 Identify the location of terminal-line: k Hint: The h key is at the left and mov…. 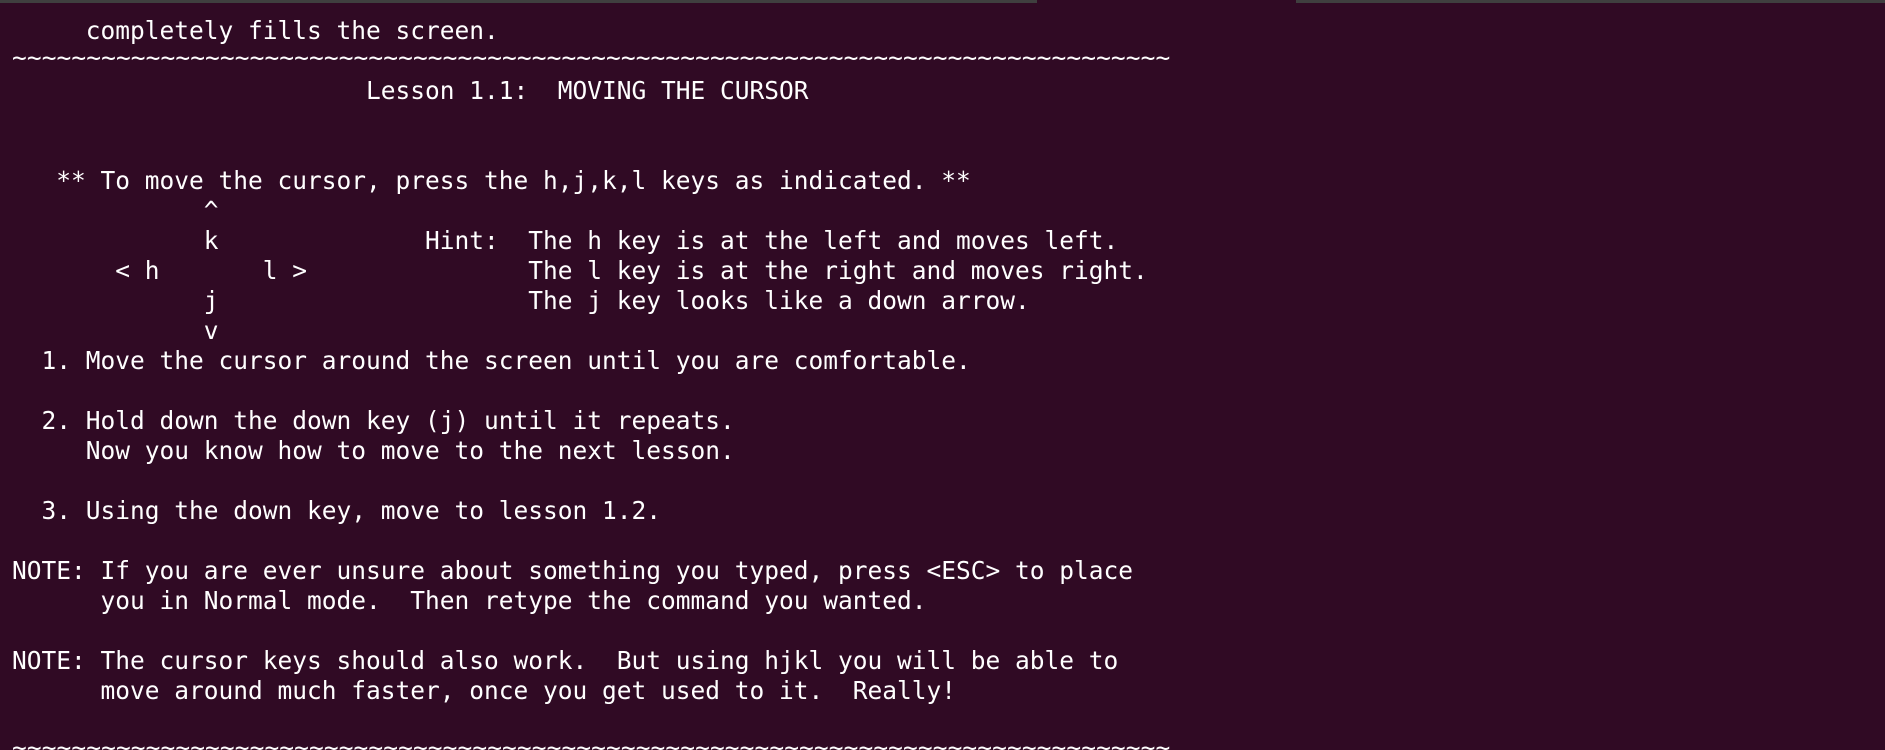
(565, 240).